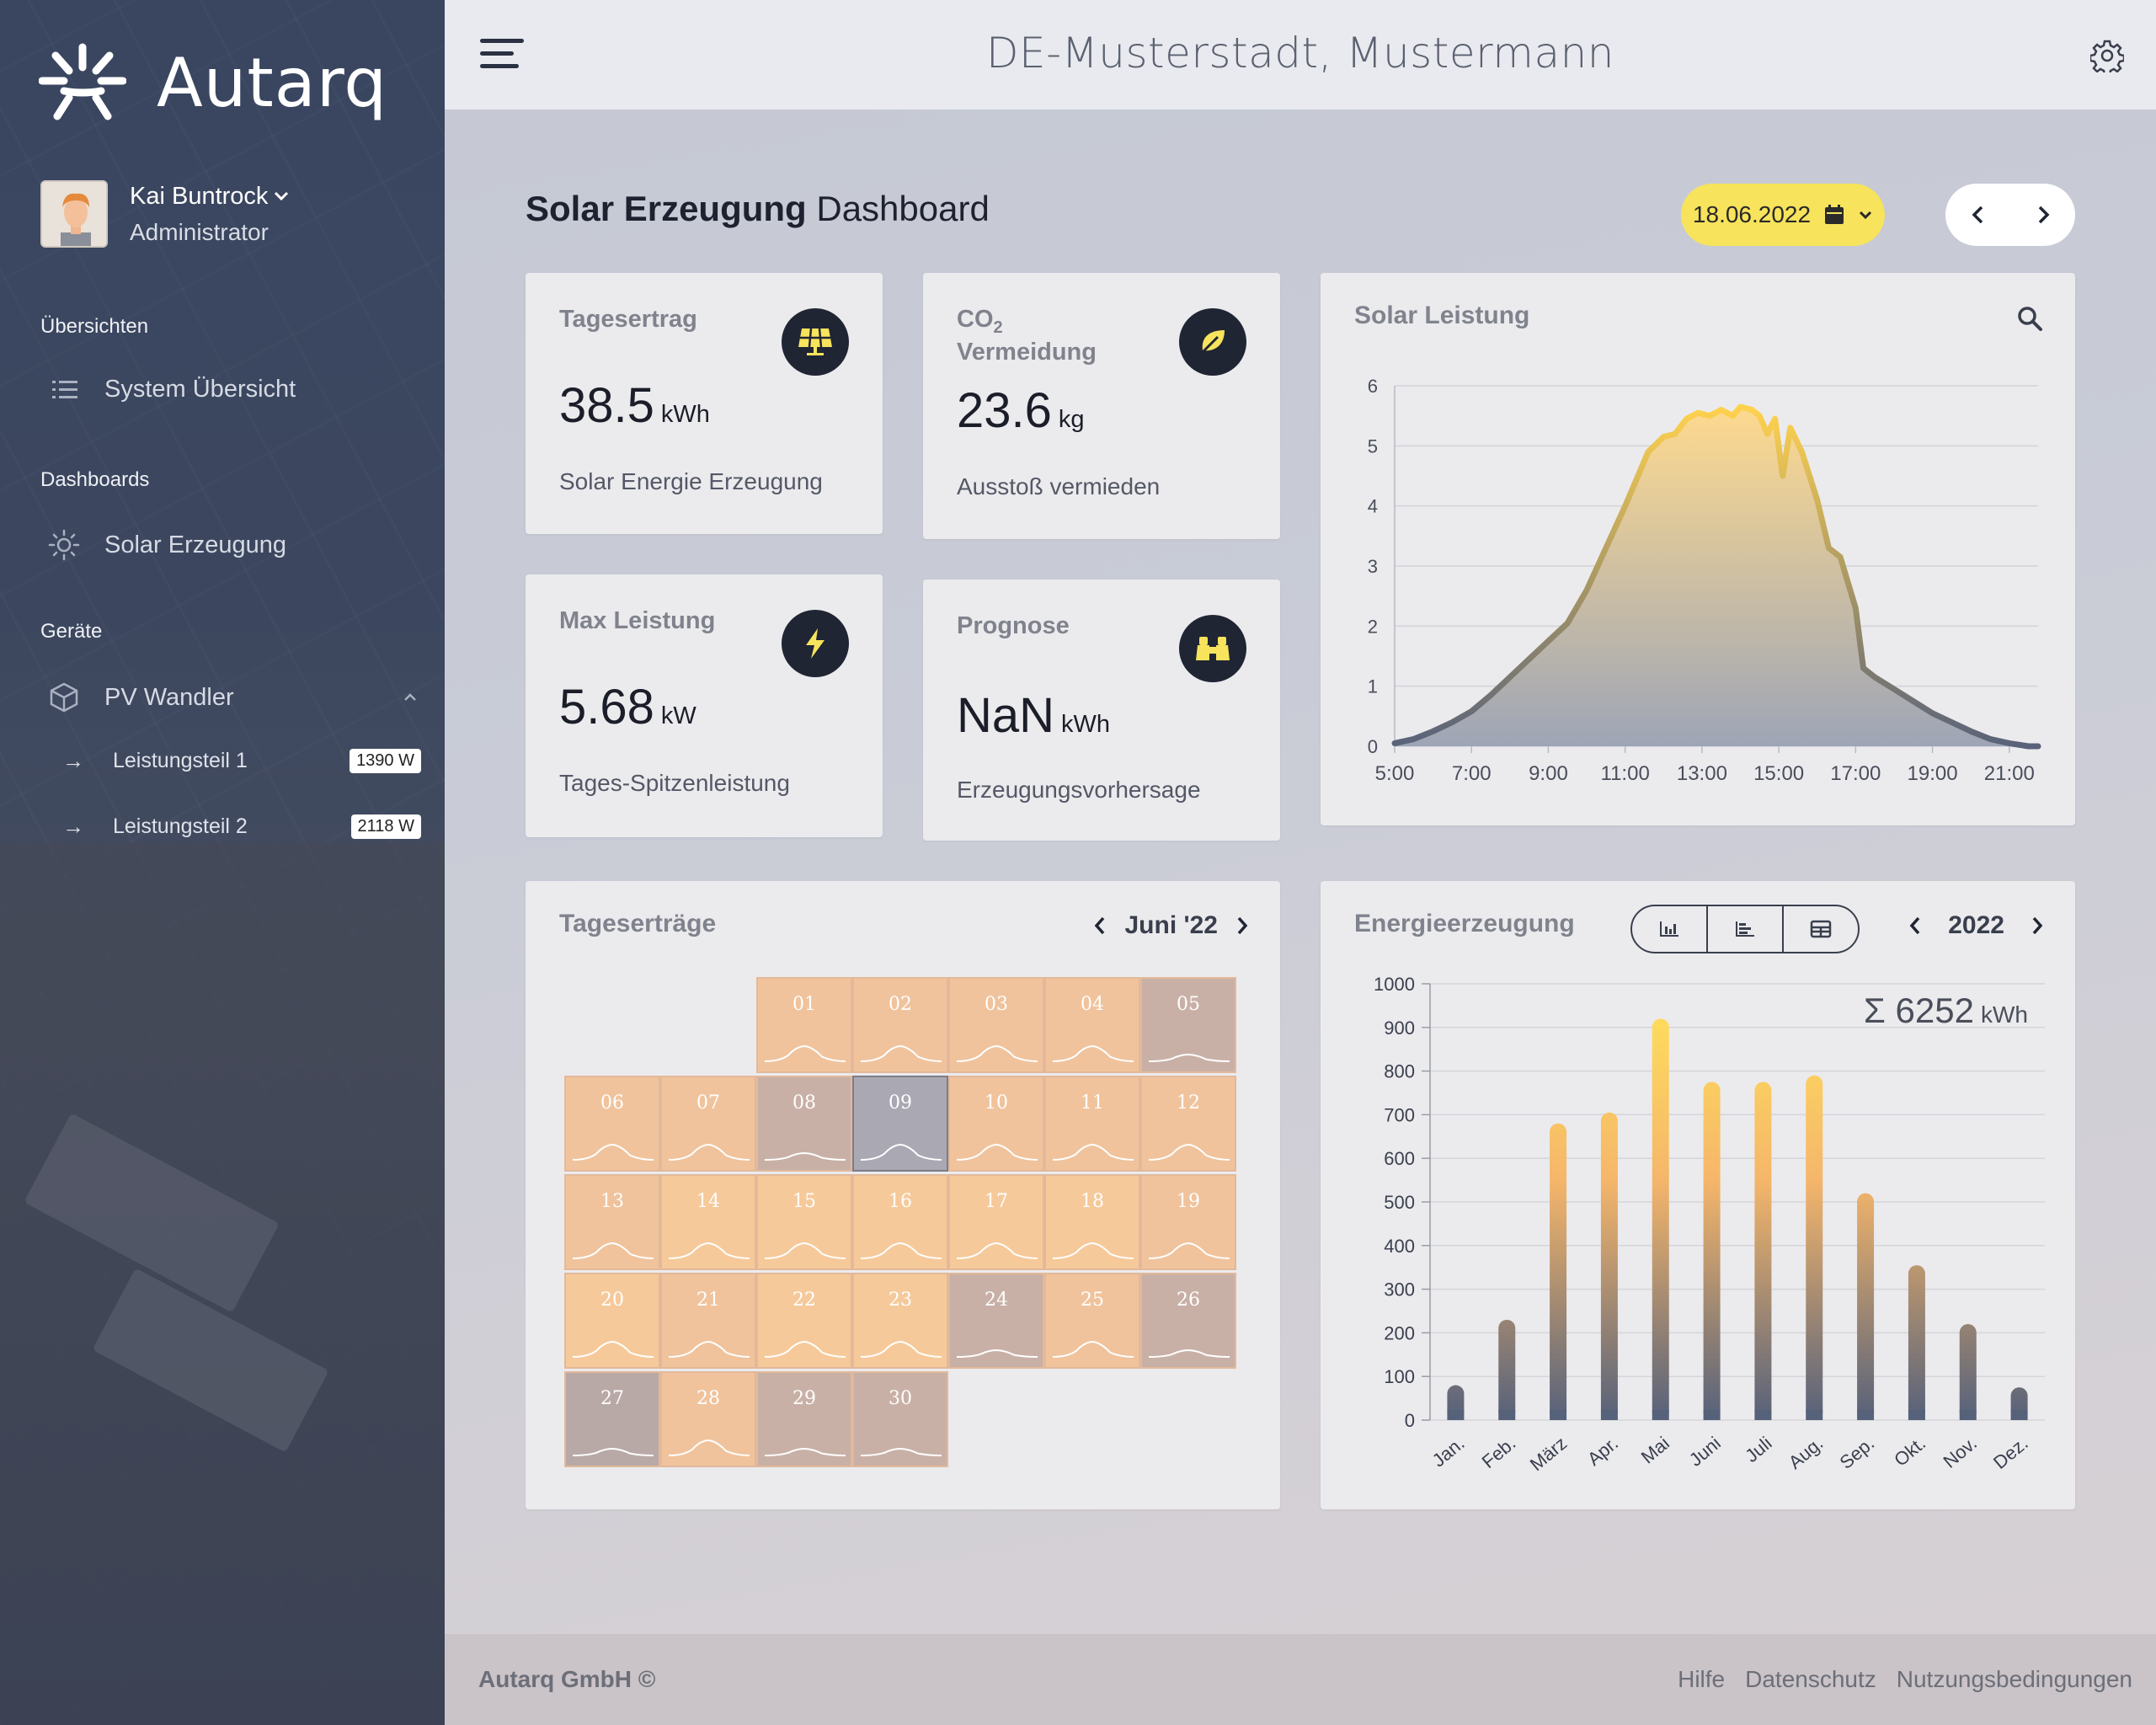 Image resolution: width=2156 pixels, height=1725 pixels. Describe the element at coordinates (996, 1103) in the screenshot. I see `calendar-day-number: 10` at that location.